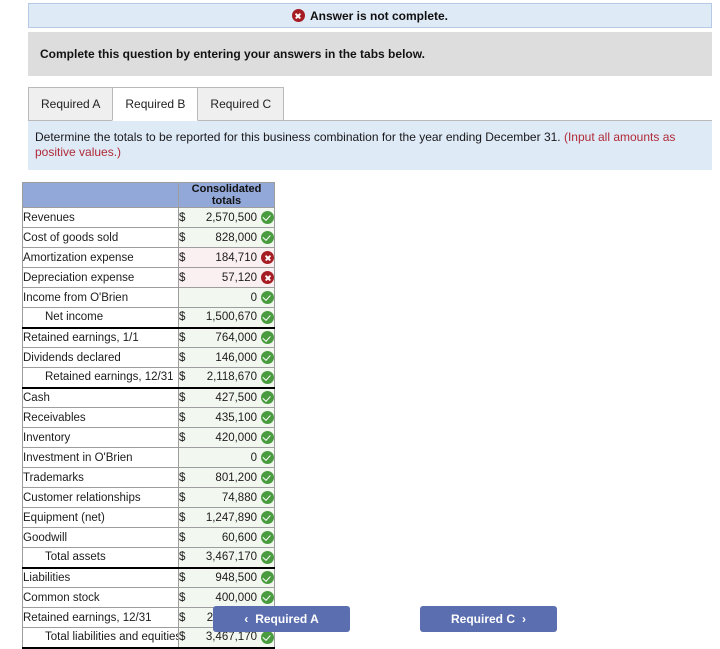 The image size is (720, 649). I want to click on amount-cell-content: $1,247,890, so click(226, 517).